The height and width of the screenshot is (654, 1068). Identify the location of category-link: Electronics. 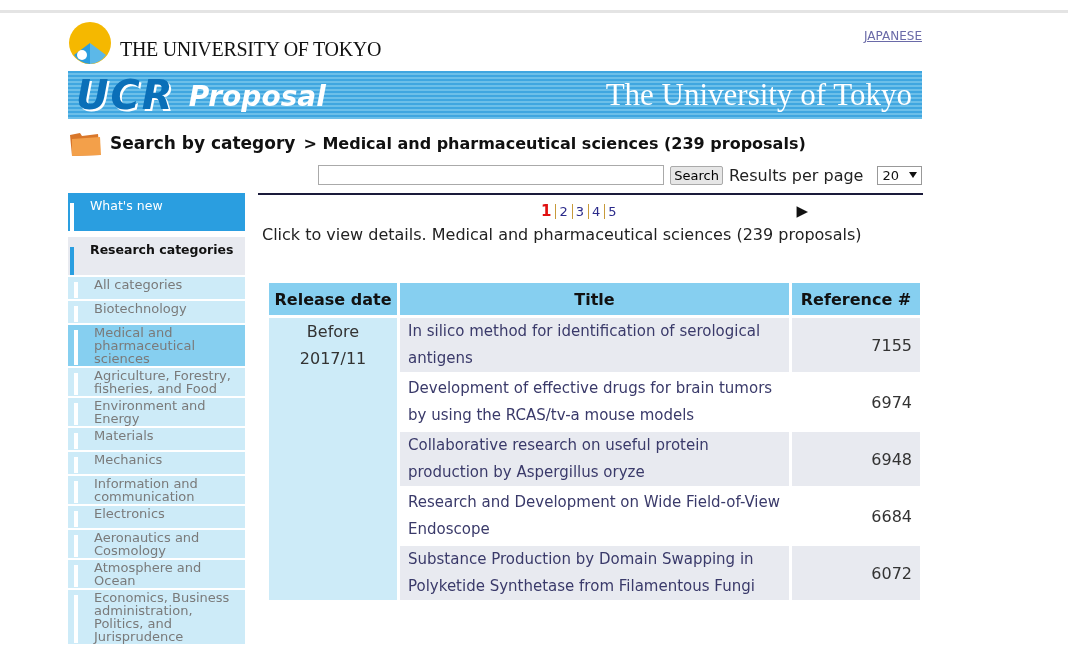
(156, 517).